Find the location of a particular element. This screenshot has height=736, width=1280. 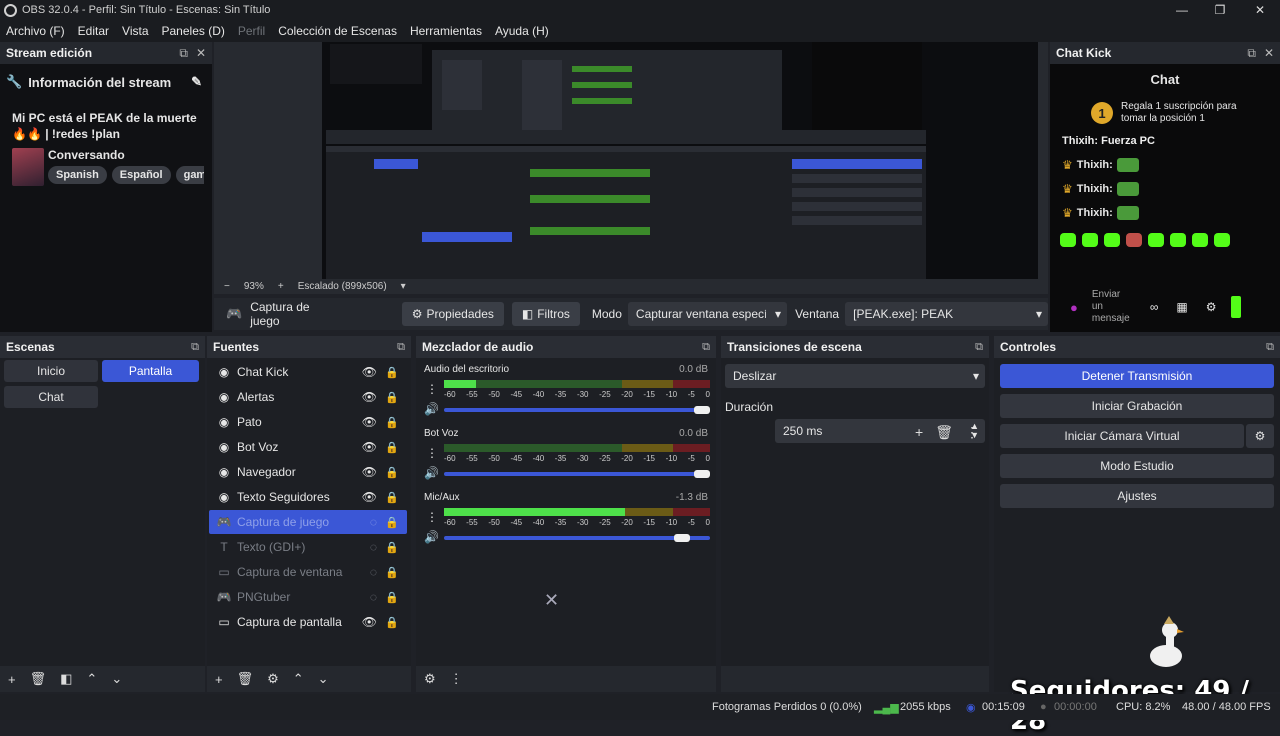

menu-perfil: Perfil is located at coordinates (251, 31).